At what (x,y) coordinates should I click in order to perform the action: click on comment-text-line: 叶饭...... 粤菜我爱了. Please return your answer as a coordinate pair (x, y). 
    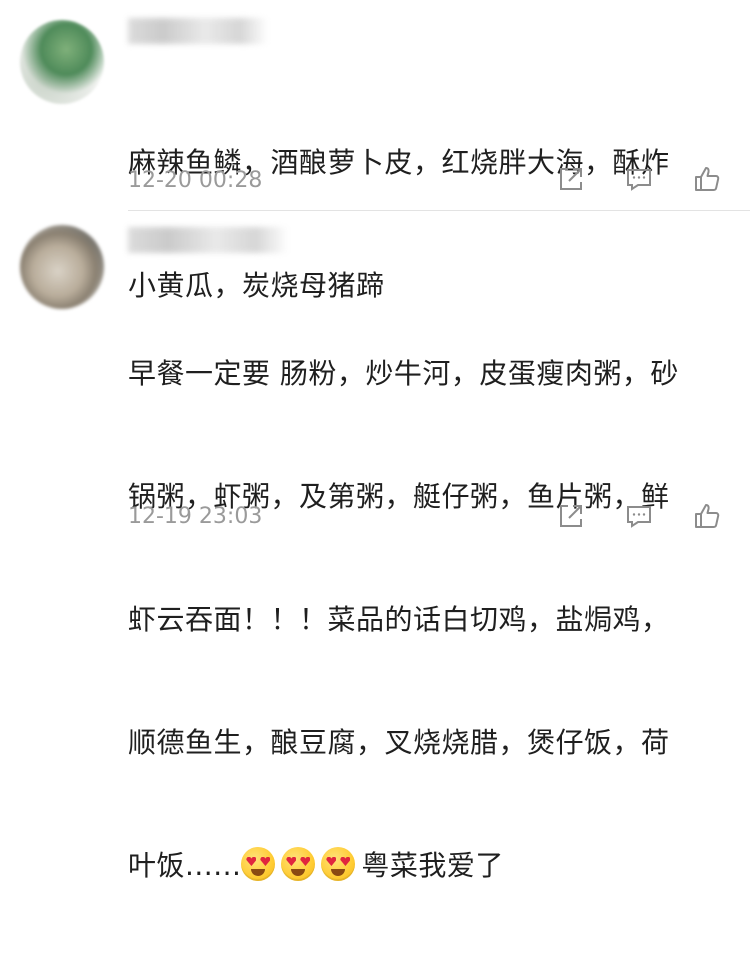
    Looking at the image, I should click on (428, 865).